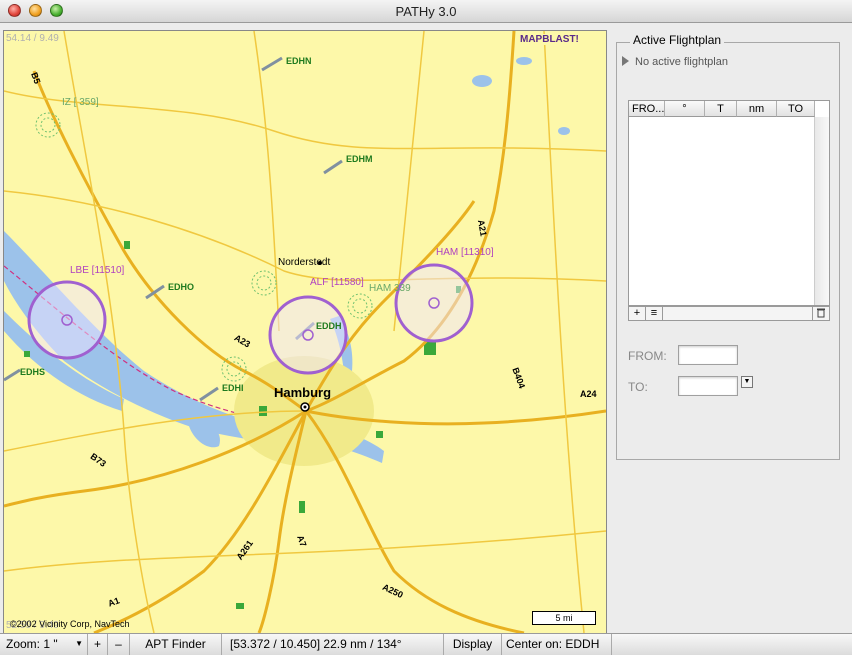  I want to click on airport-label-edhm: EDHM, so click(359, 159).